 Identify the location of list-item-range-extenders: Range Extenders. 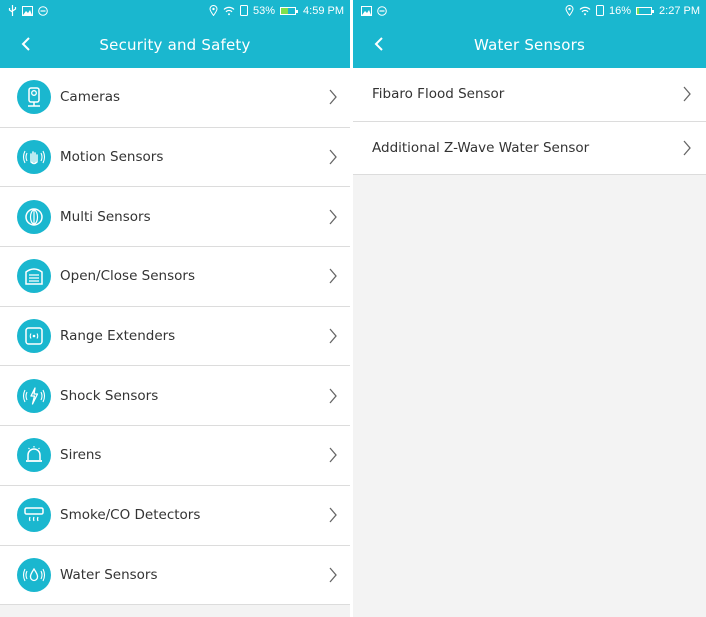
(175, 336).